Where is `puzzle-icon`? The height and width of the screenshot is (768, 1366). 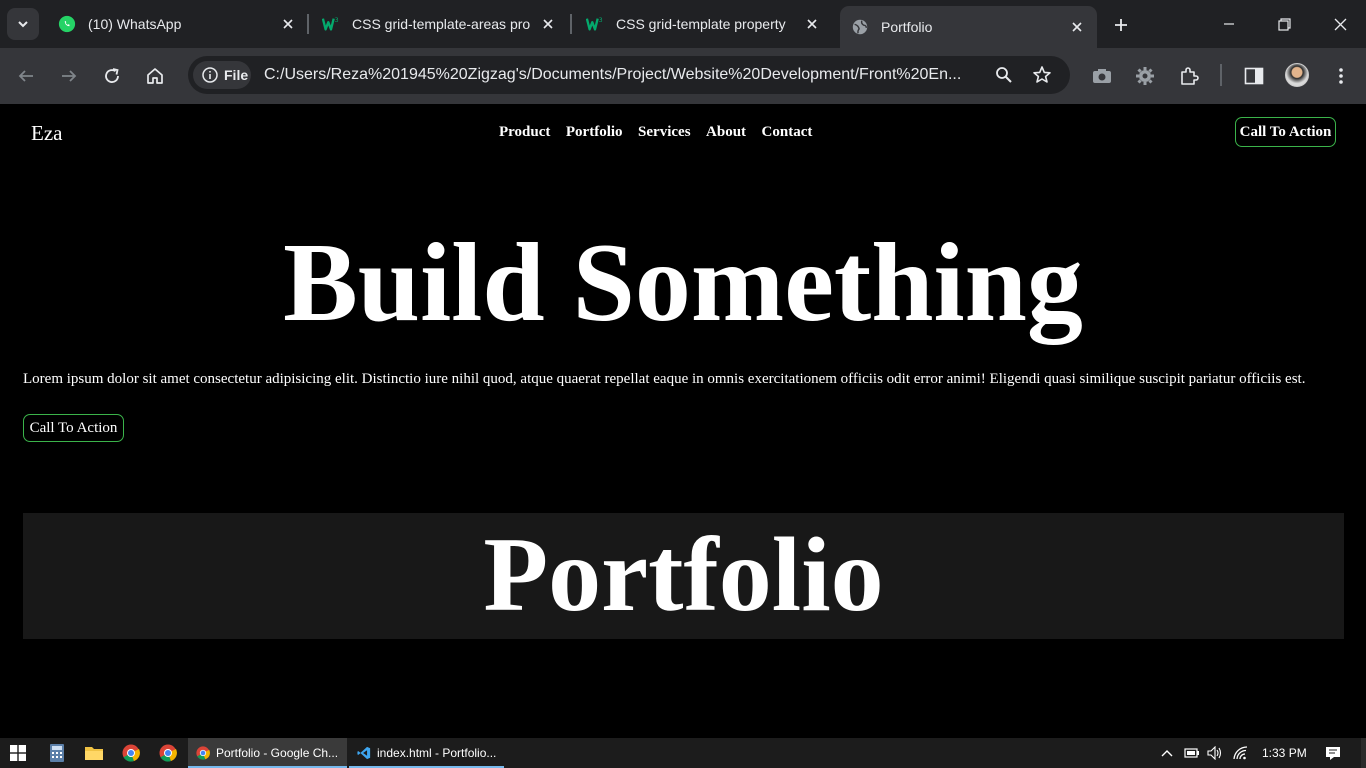 puzzle-icon is located at coordinates (1190, 76).